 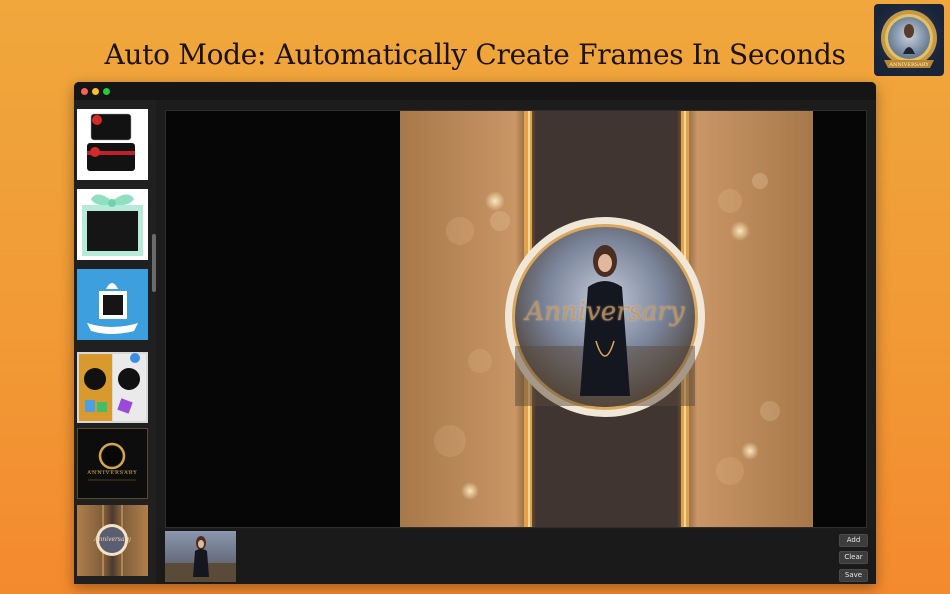 What do you see at coordinates (95, 91) in the screenshot?
I see `minimize-window-button` at bounding box center [95, 91].